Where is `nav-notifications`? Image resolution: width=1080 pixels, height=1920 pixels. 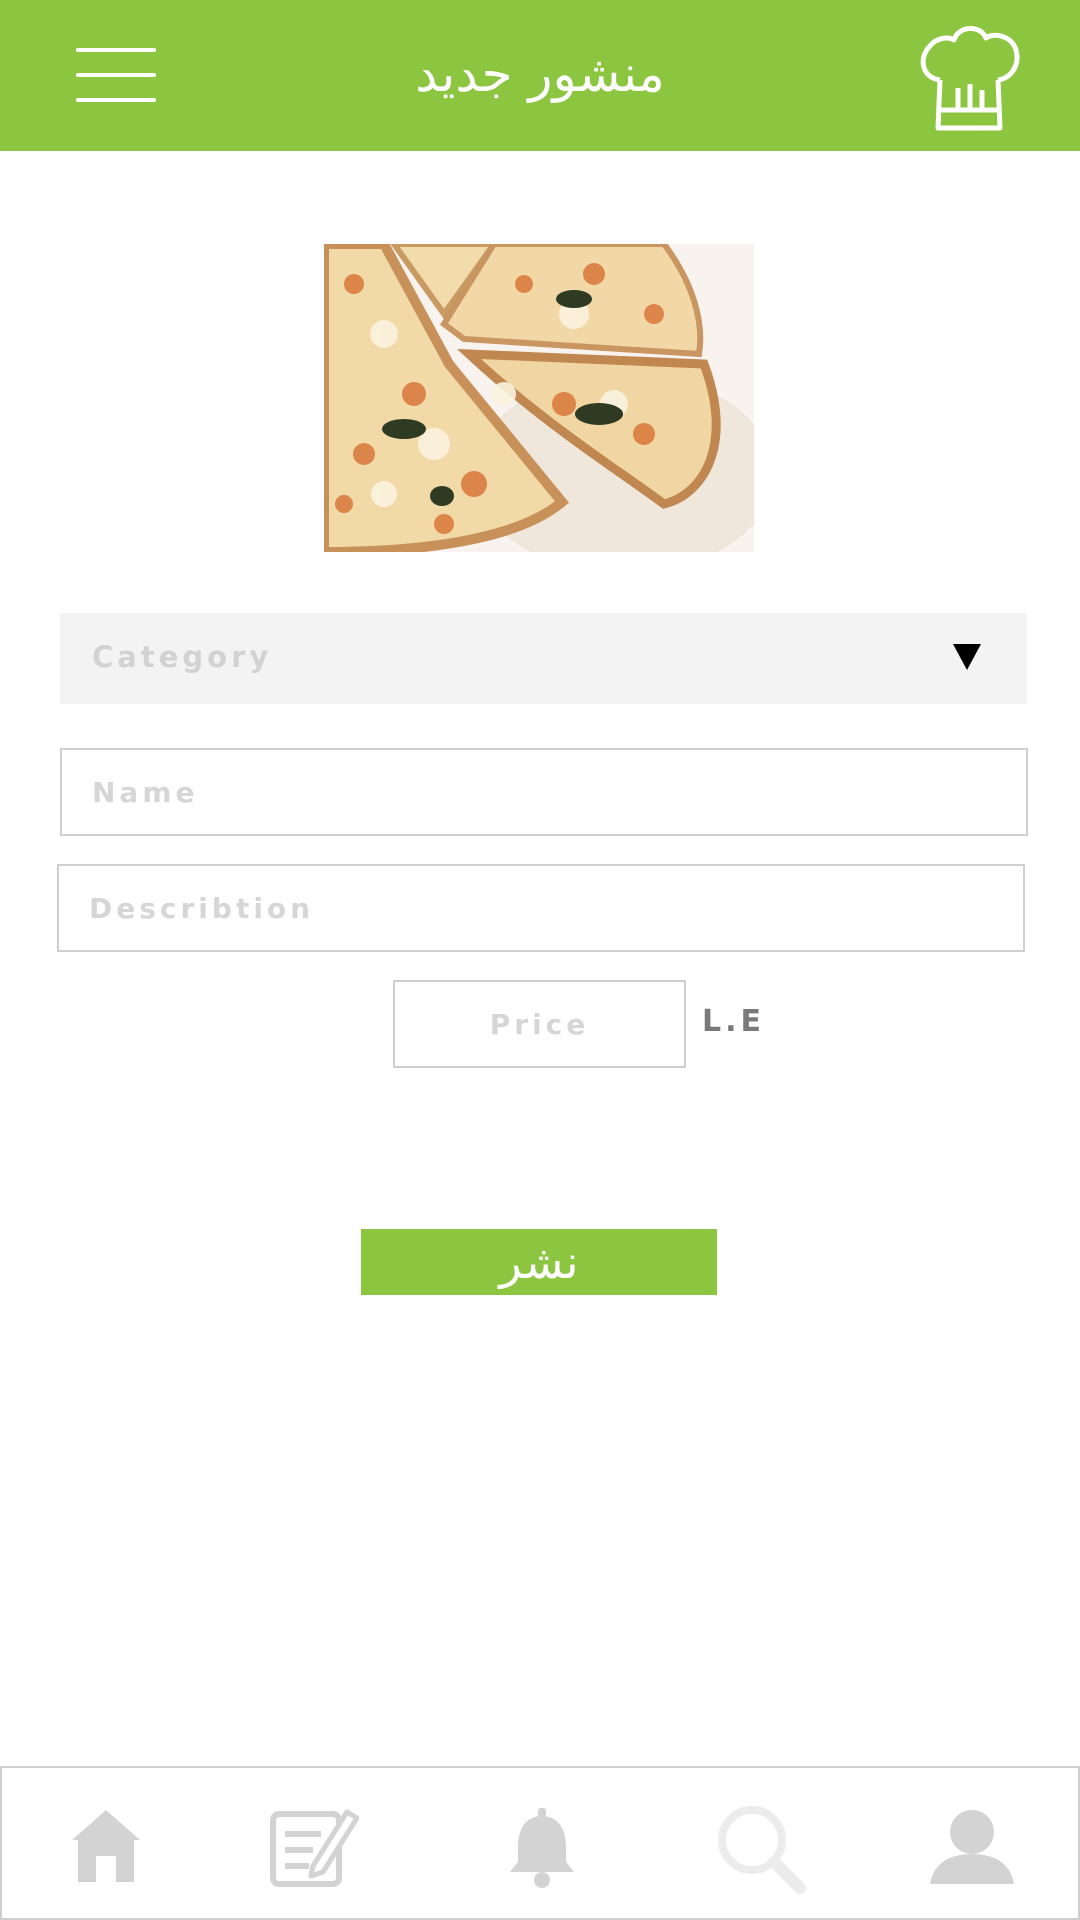 nav-notifications is located at coordinates (538, 1843).